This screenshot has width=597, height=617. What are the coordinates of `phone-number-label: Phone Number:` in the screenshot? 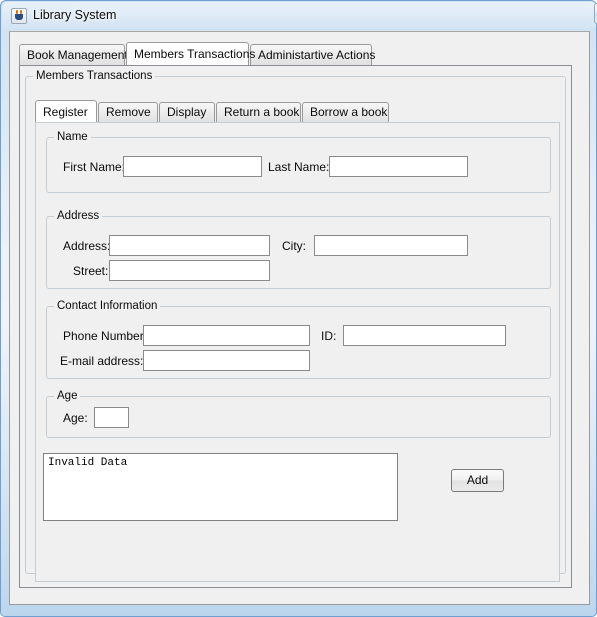 It's located at (105, 336).